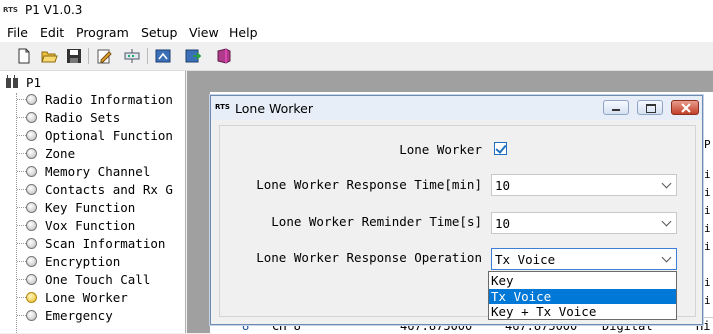 The width and height of the screenshot is (713, 334). What do you see at coordinates (159, 32) in the screenshot?
I see `menu-setup: Setup` at bounding box center [159, 32].